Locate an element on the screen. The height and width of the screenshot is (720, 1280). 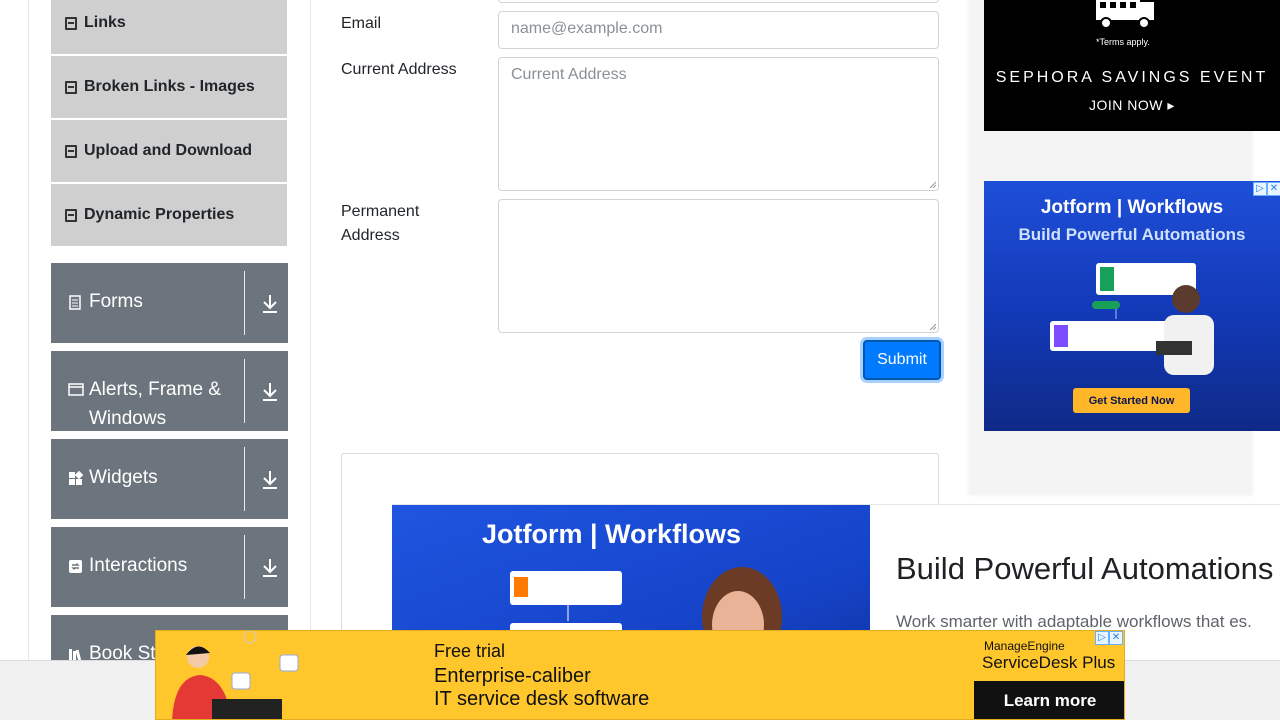
group-label: Widgets is located at coordinates (123, 477).